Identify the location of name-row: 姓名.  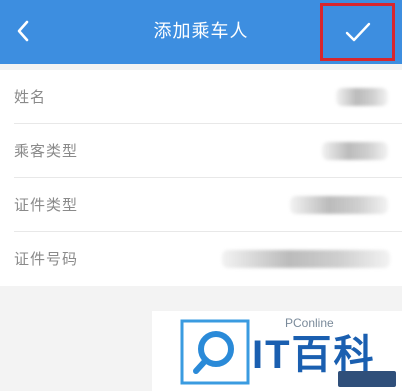
(201, 97).